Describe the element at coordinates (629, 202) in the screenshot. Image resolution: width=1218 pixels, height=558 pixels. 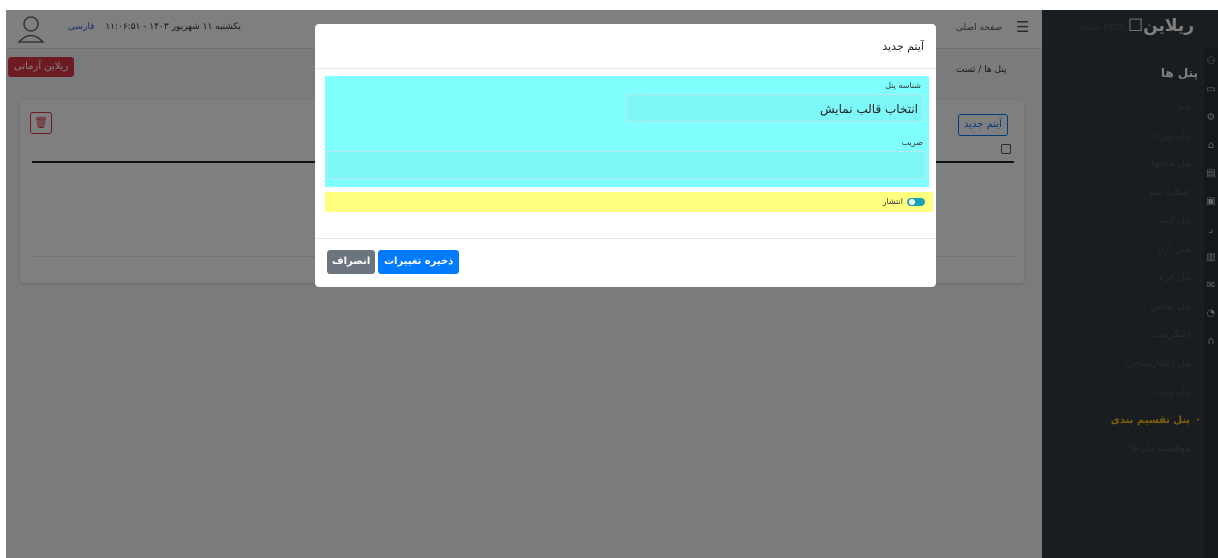
I see `form-section-publish: انتشار` at that location.